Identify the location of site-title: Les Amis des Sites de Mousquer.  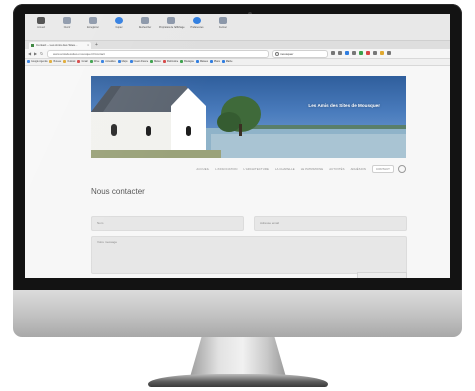
(344, 105).